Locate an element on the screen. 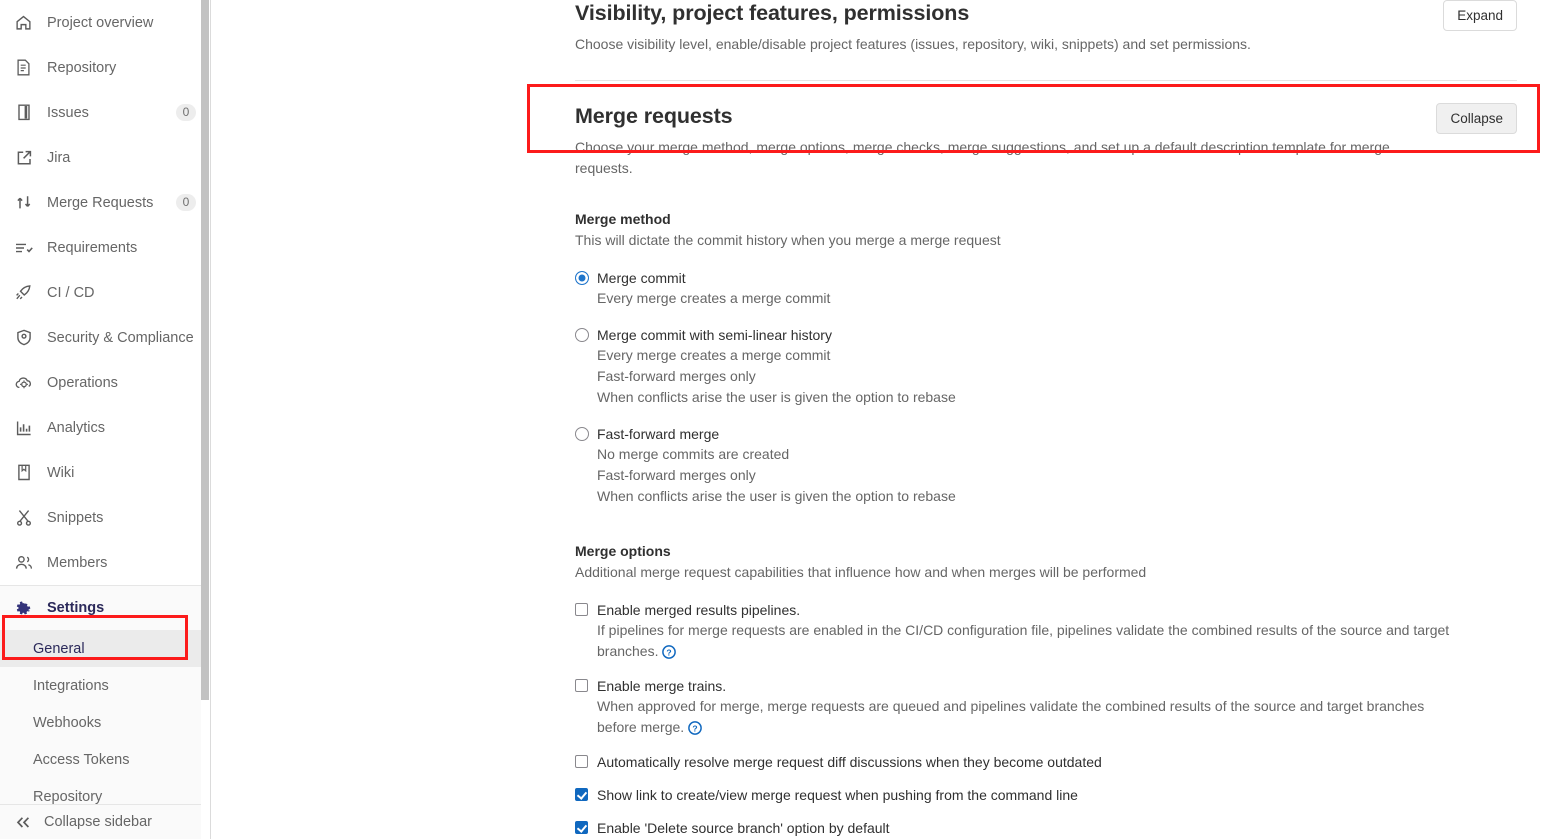 The height and width of the screenshot is (839, 1548). section-divider is located at coordinates (1046, 80).